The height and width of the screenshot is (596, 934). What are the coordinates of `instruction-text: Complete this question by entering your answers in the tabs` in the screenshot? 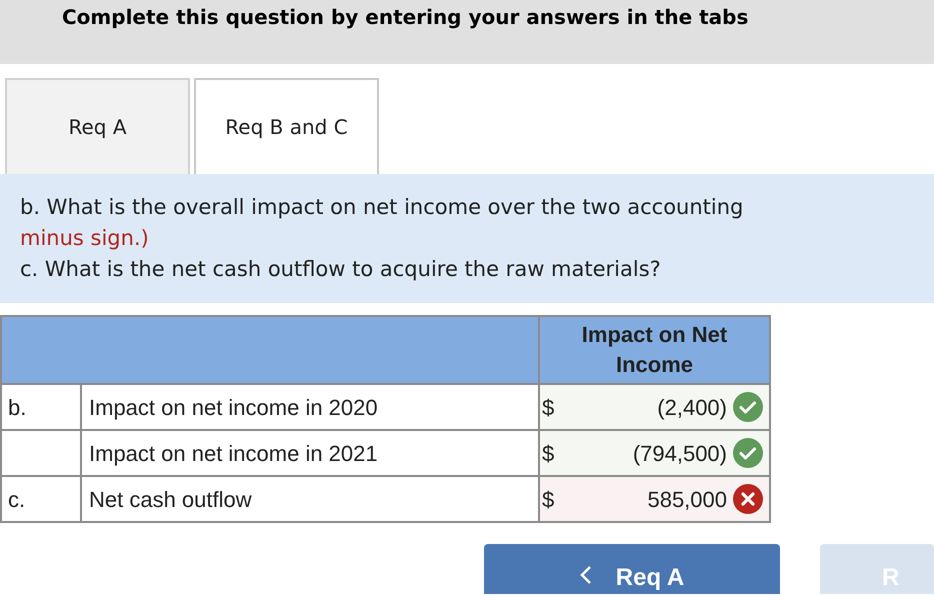 It's located at (405, 17).